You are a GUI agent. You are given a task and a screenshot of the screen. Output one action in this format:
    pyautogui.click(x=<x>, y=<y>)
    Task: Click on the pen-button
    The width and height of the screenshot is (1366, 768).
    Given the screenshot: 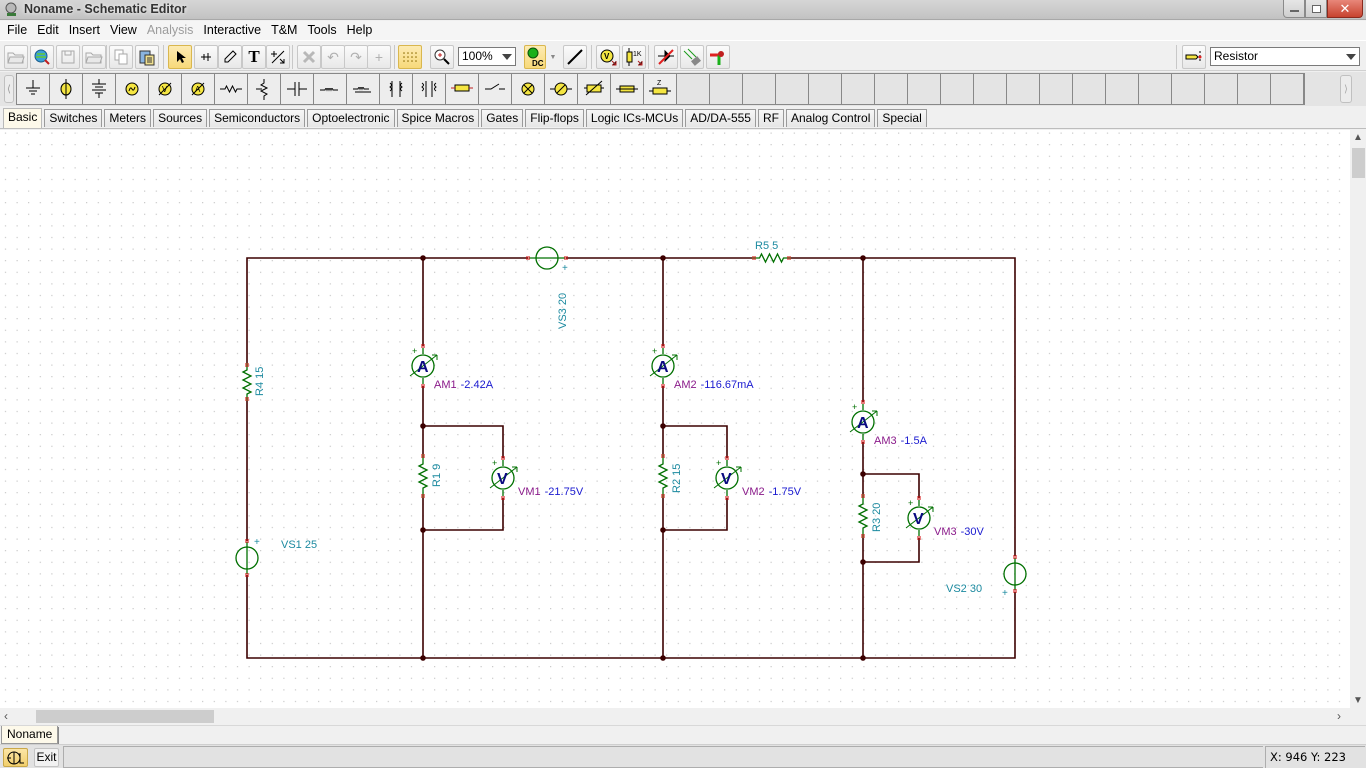 What is the action you would take?
    pyautogui.click(x=230, y=57)
    